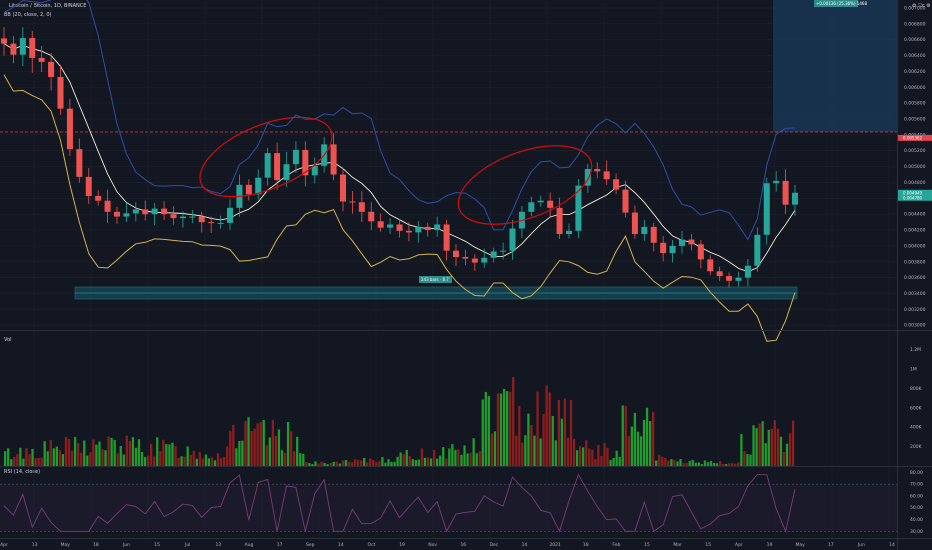 This screenshot has width=932, height=550. I want to click on time-tick-label: Dec, so click(494, 545).